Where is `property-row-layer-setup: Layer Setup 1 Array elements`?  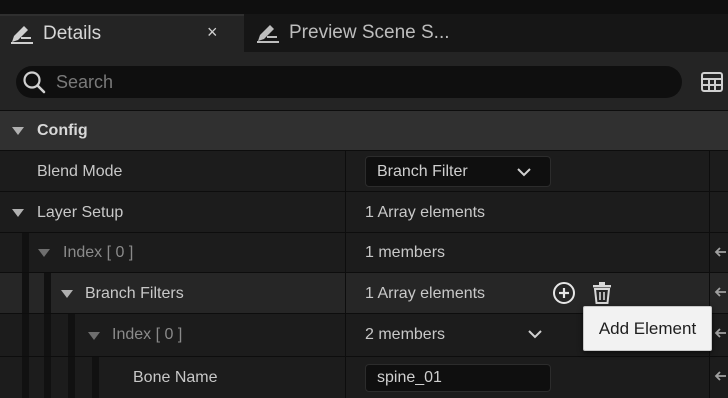
property-row-layer-setup: Layer Setup 1 Array elements is located at coordinates (364, 211).